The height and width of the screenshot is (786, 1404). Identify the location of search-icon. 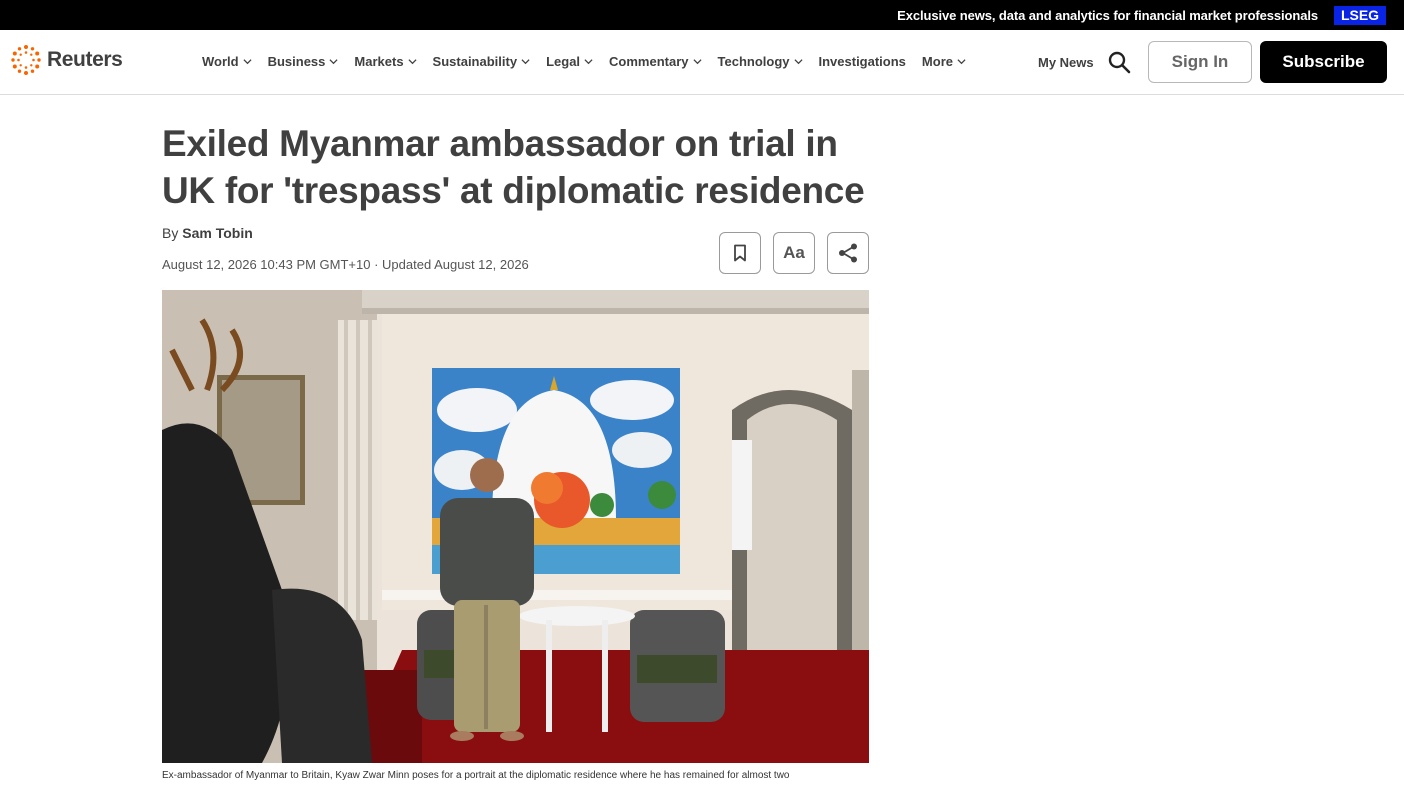
(1119, 62).